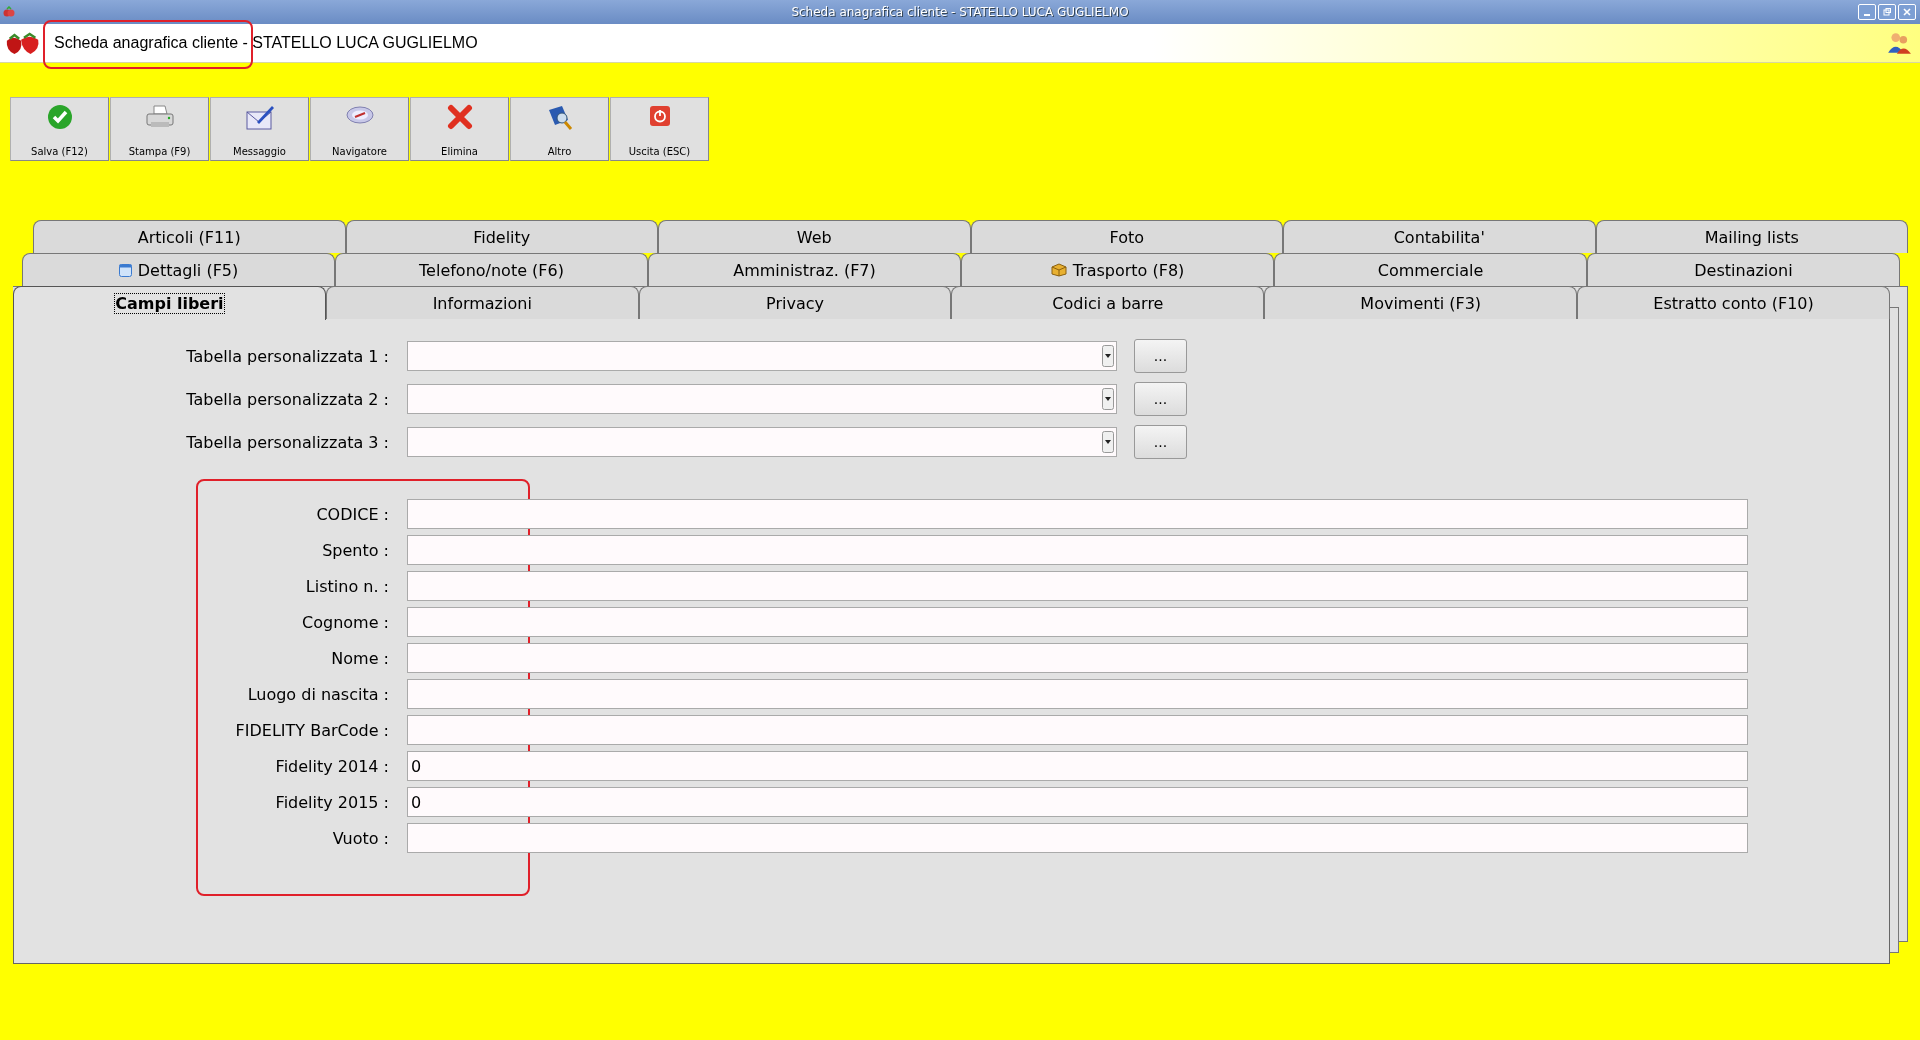  What do you see at coordinates (1867, 12) in the screenshot?
I see `minimize-button` at bounding box center [1867, 12].